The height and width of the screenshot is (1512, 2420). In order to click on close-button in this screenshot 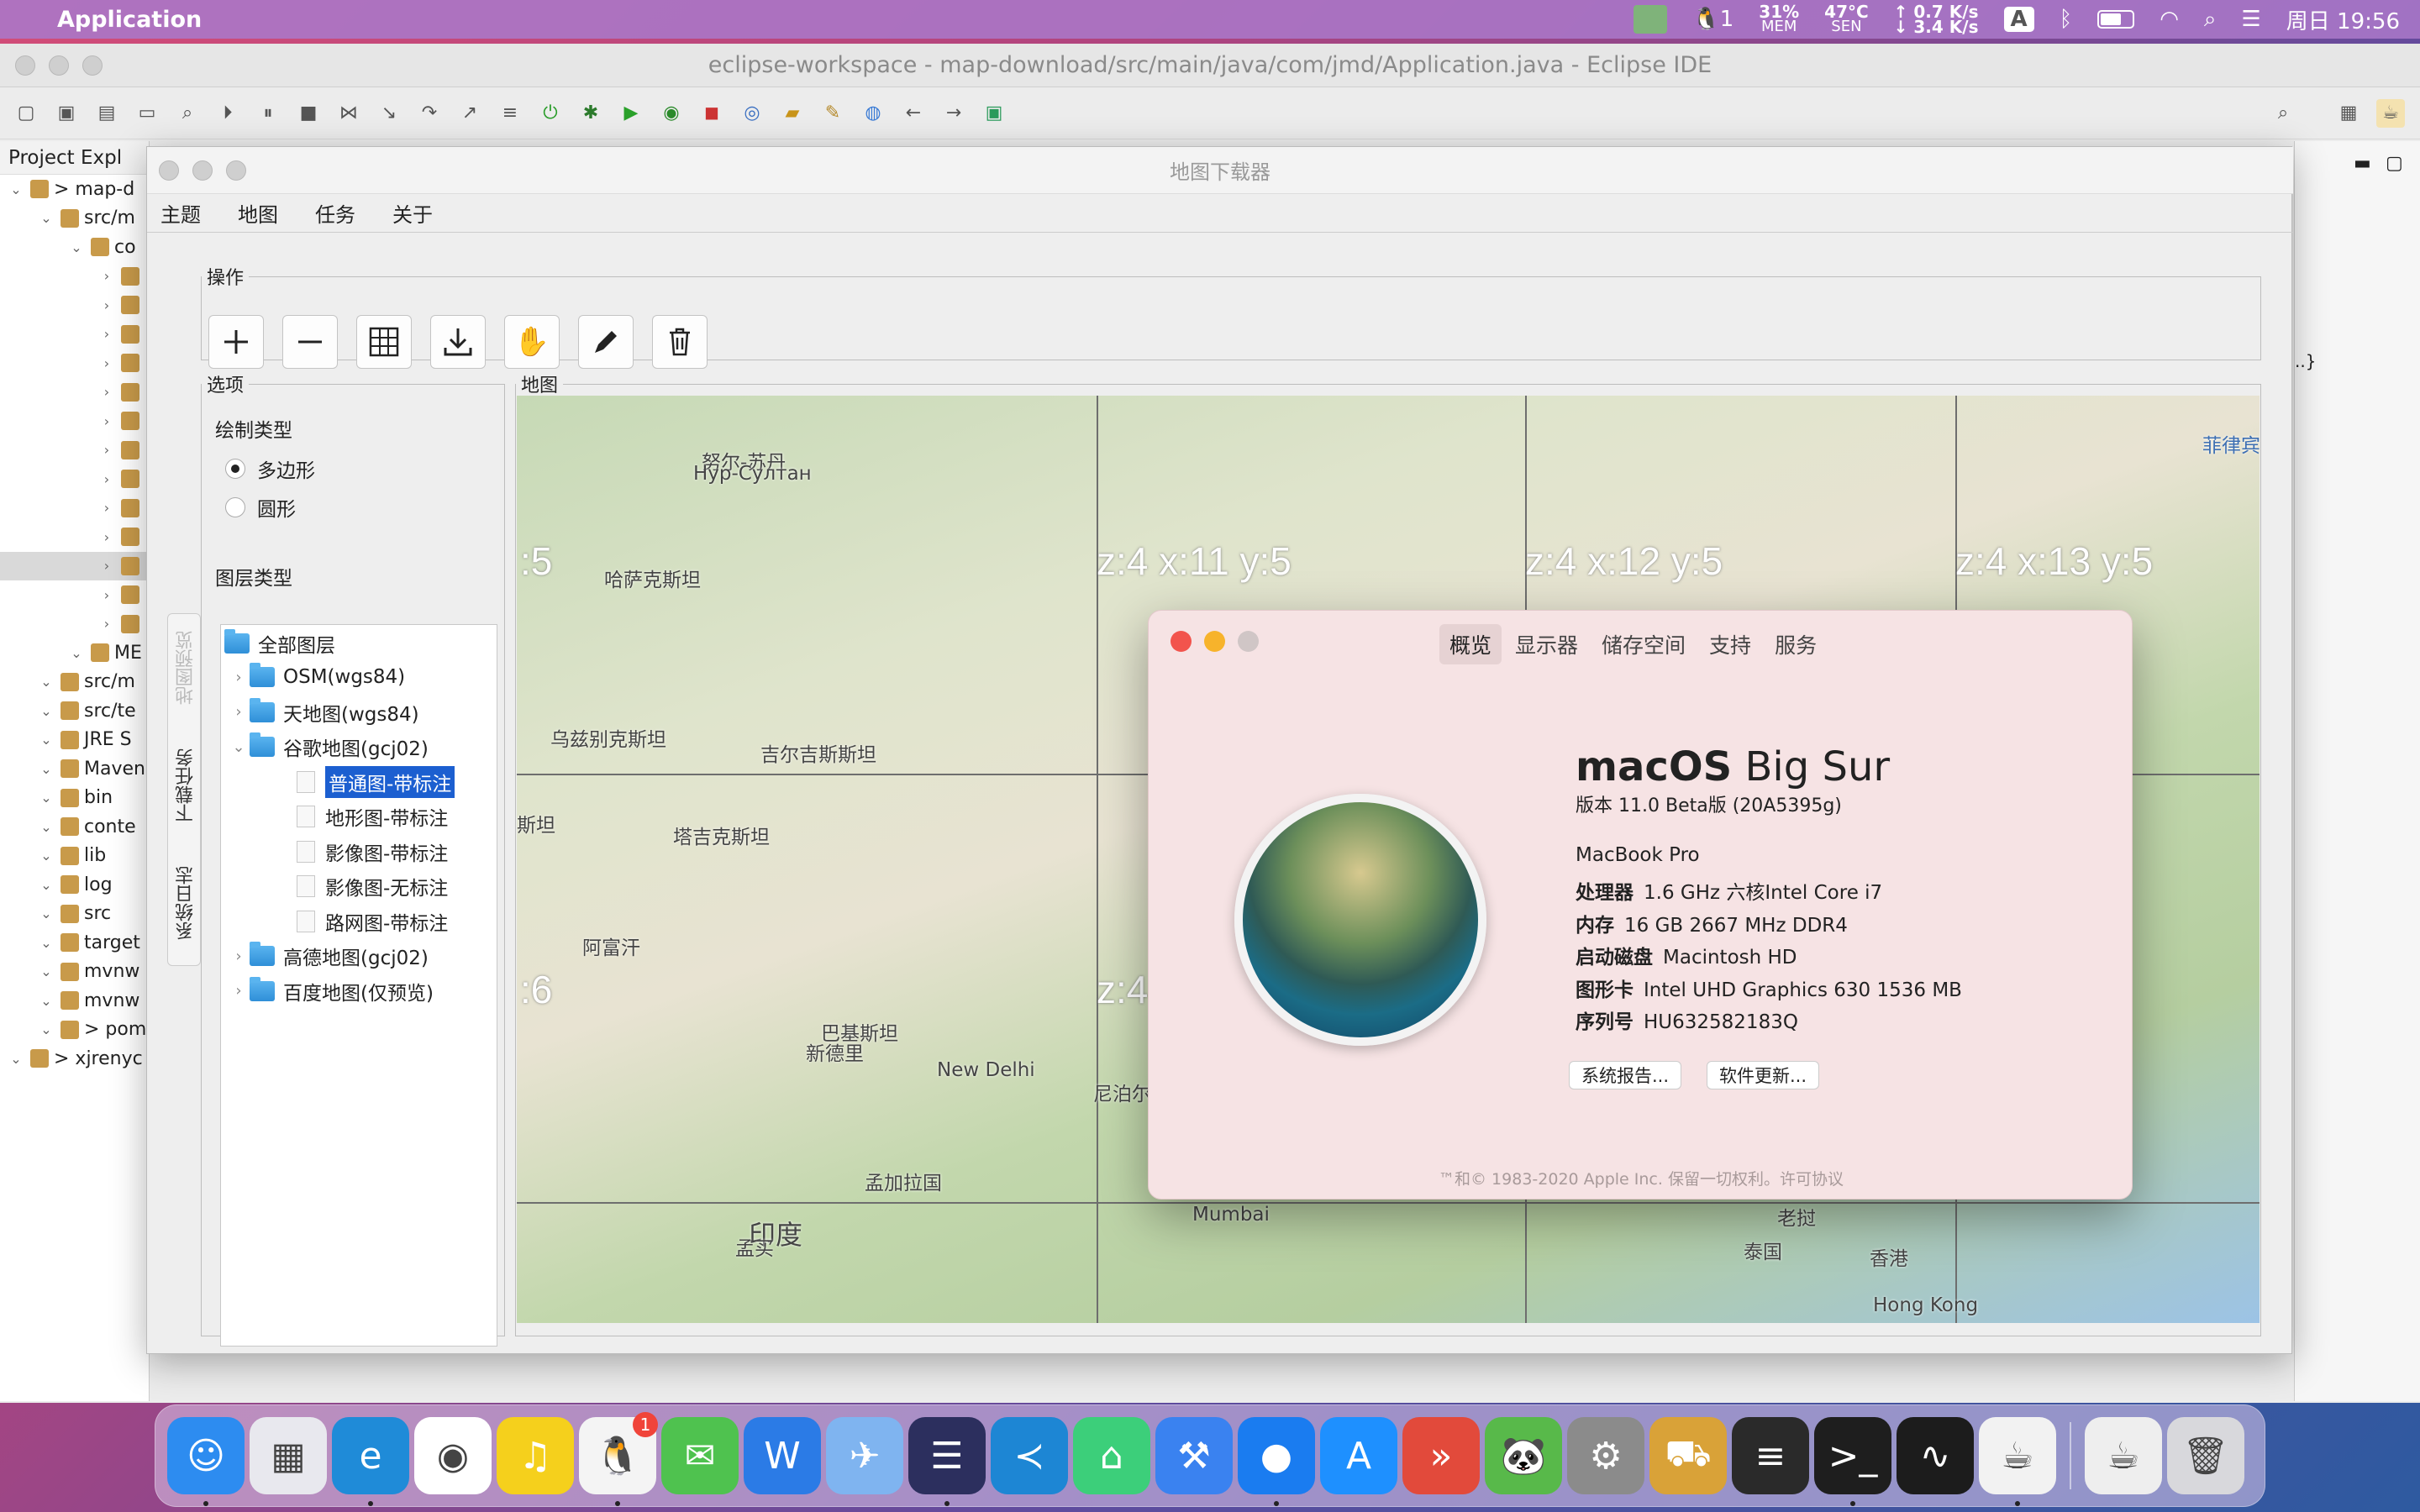, I will do `click(25, 65)`.